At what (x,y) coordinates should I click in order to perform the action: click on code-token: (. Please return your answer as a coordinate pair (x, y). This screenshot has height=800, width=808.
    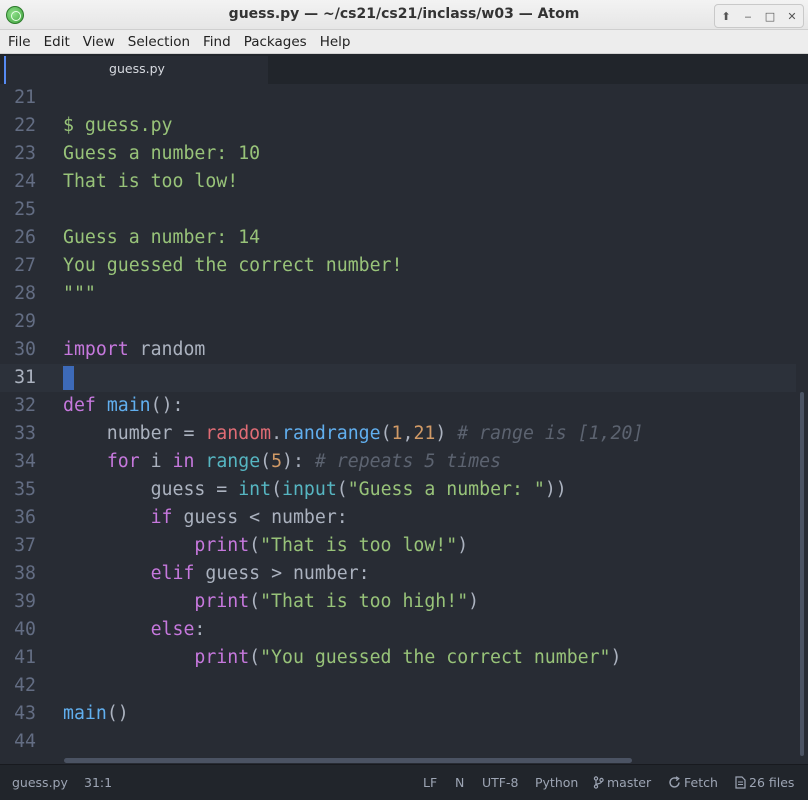
    Looking at the image, I should click on (342, 489).